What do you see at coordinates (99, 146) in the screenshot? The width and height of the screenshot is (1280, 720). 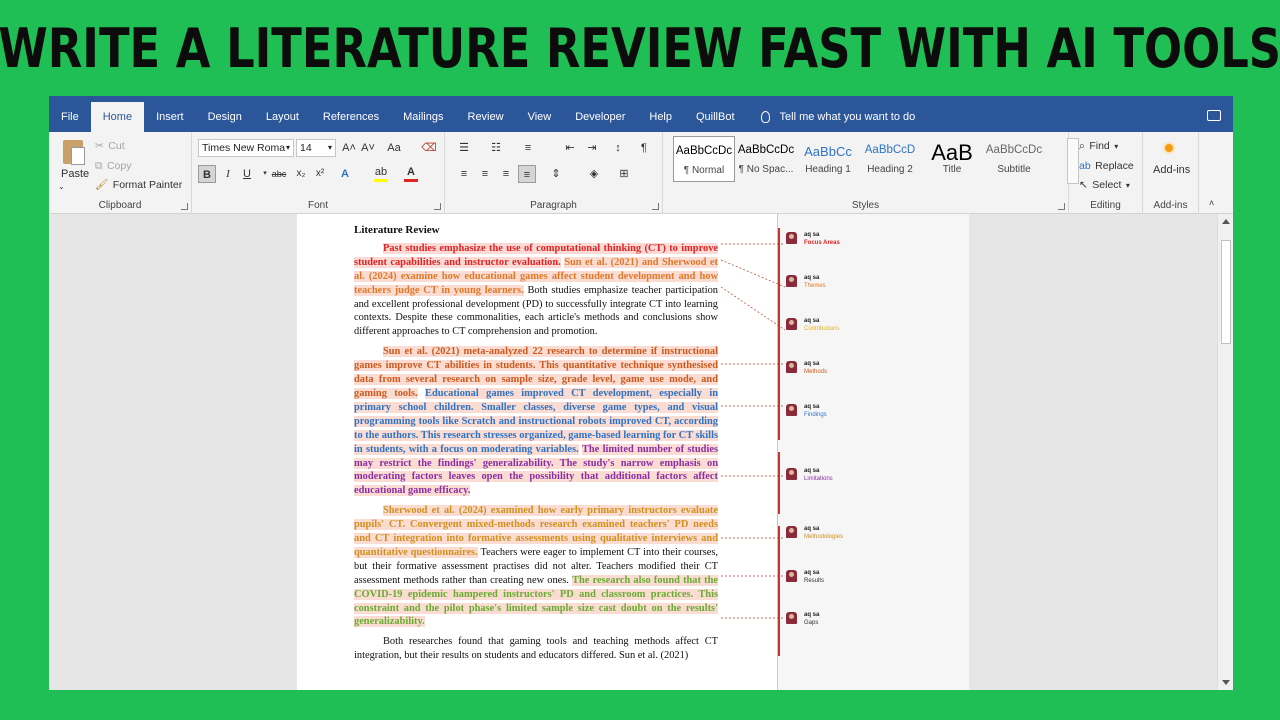 I see `scissors-icon: ✂` at bounding box center [99, 146].